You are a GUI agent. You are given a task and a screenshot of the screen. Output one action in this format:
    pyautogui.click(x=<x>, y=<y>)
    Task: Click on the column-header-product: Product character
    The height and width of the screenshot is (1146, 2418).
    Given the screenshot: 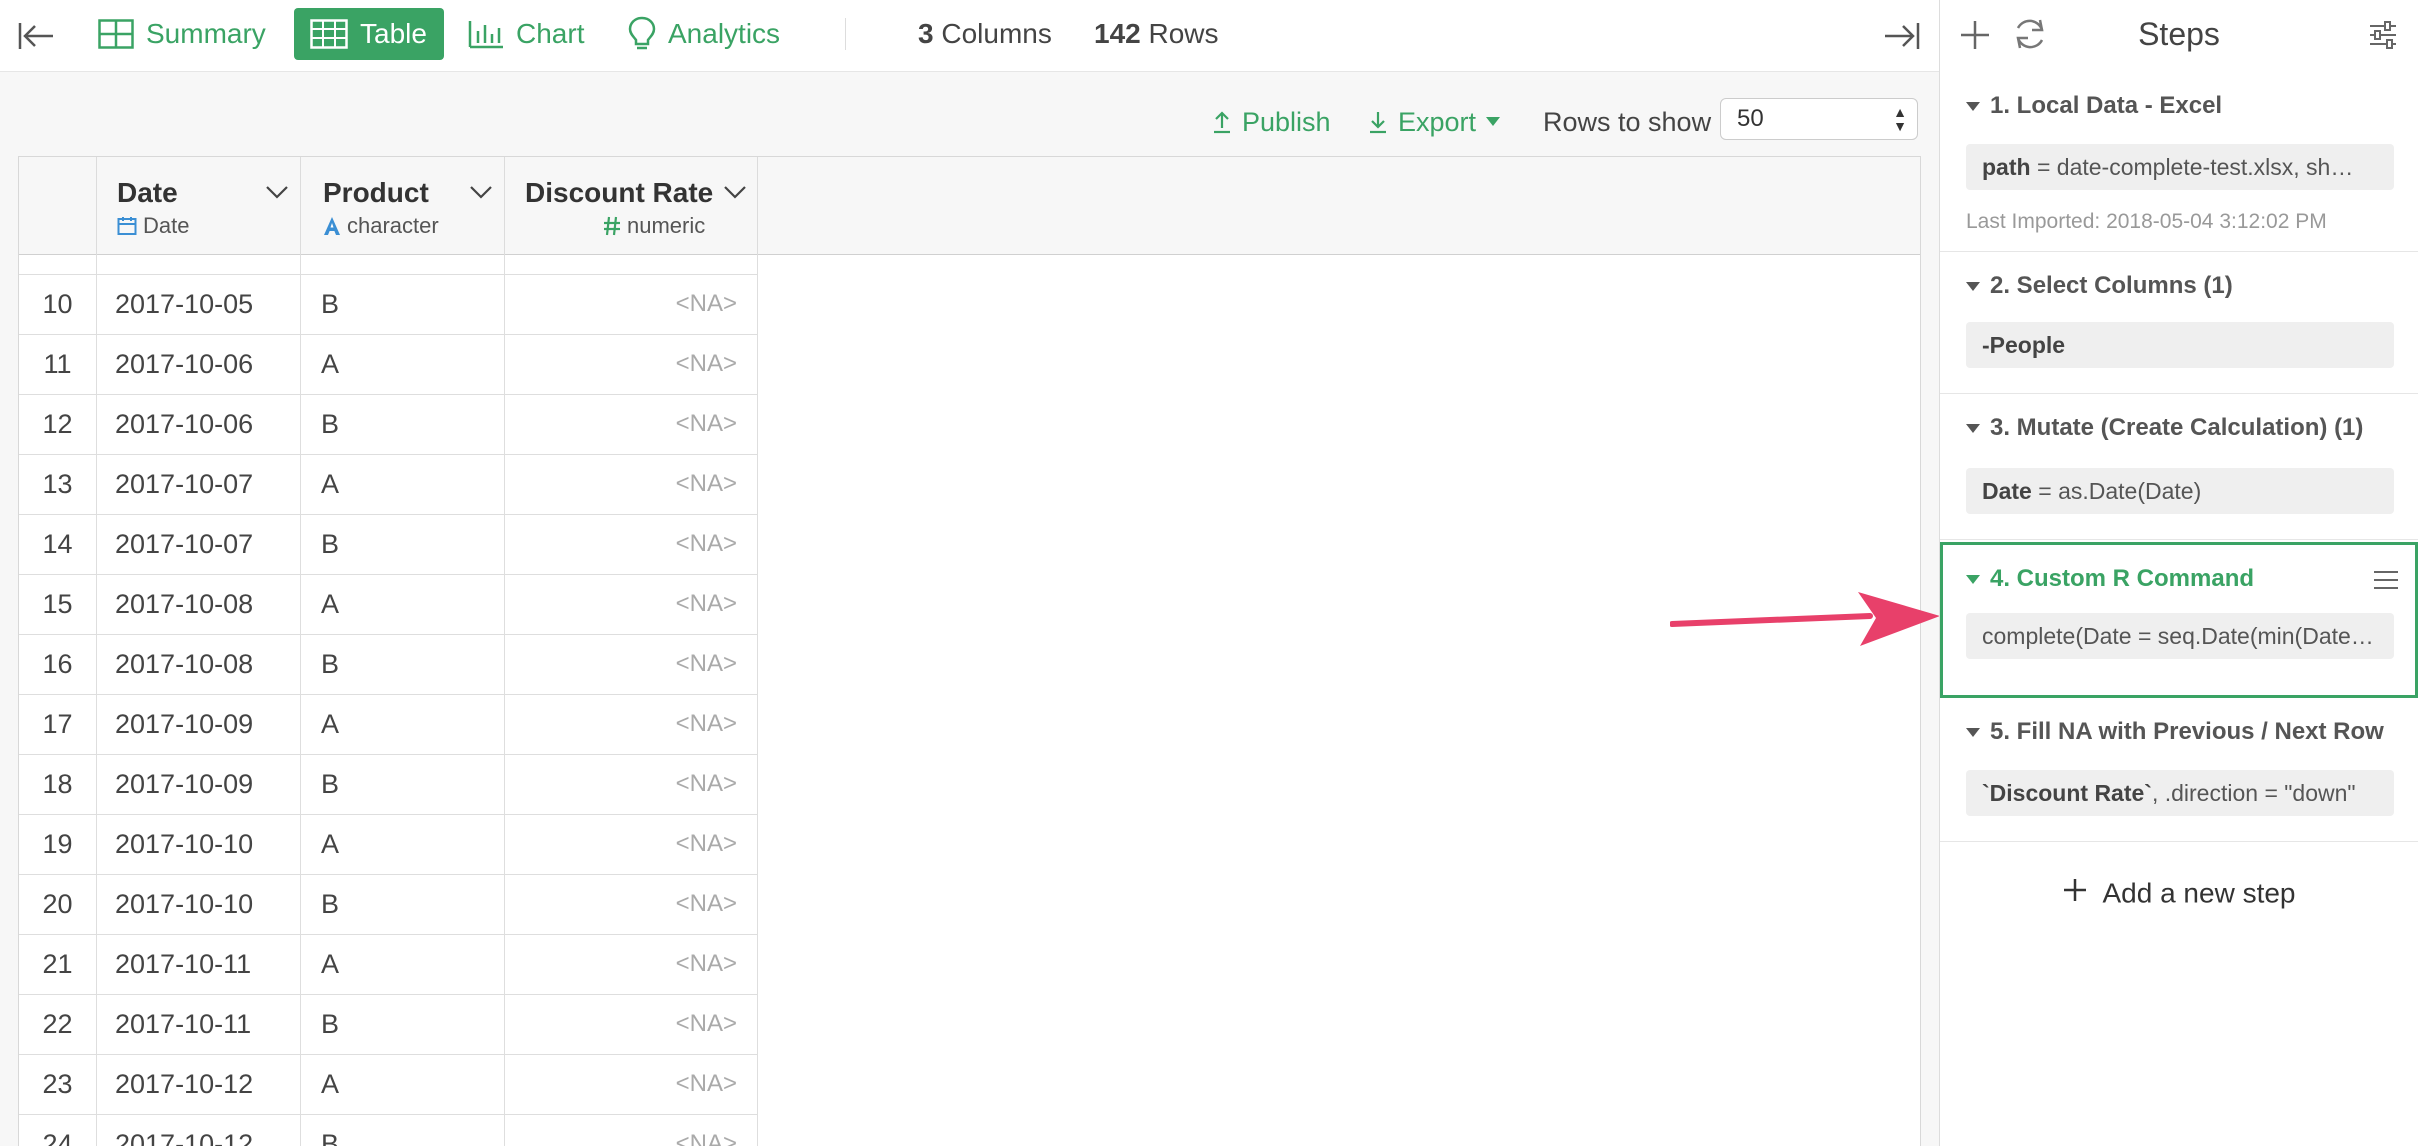 What is the action you would take?
    pyautogui.click(x=403, y=206)
    